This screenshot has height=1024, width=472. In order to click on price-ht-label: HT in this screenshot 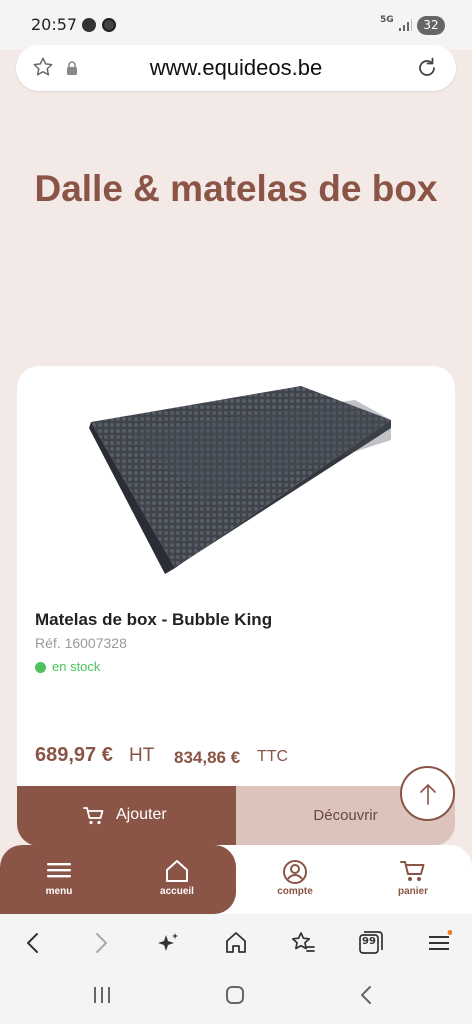, I will do `click(142, 755)`.